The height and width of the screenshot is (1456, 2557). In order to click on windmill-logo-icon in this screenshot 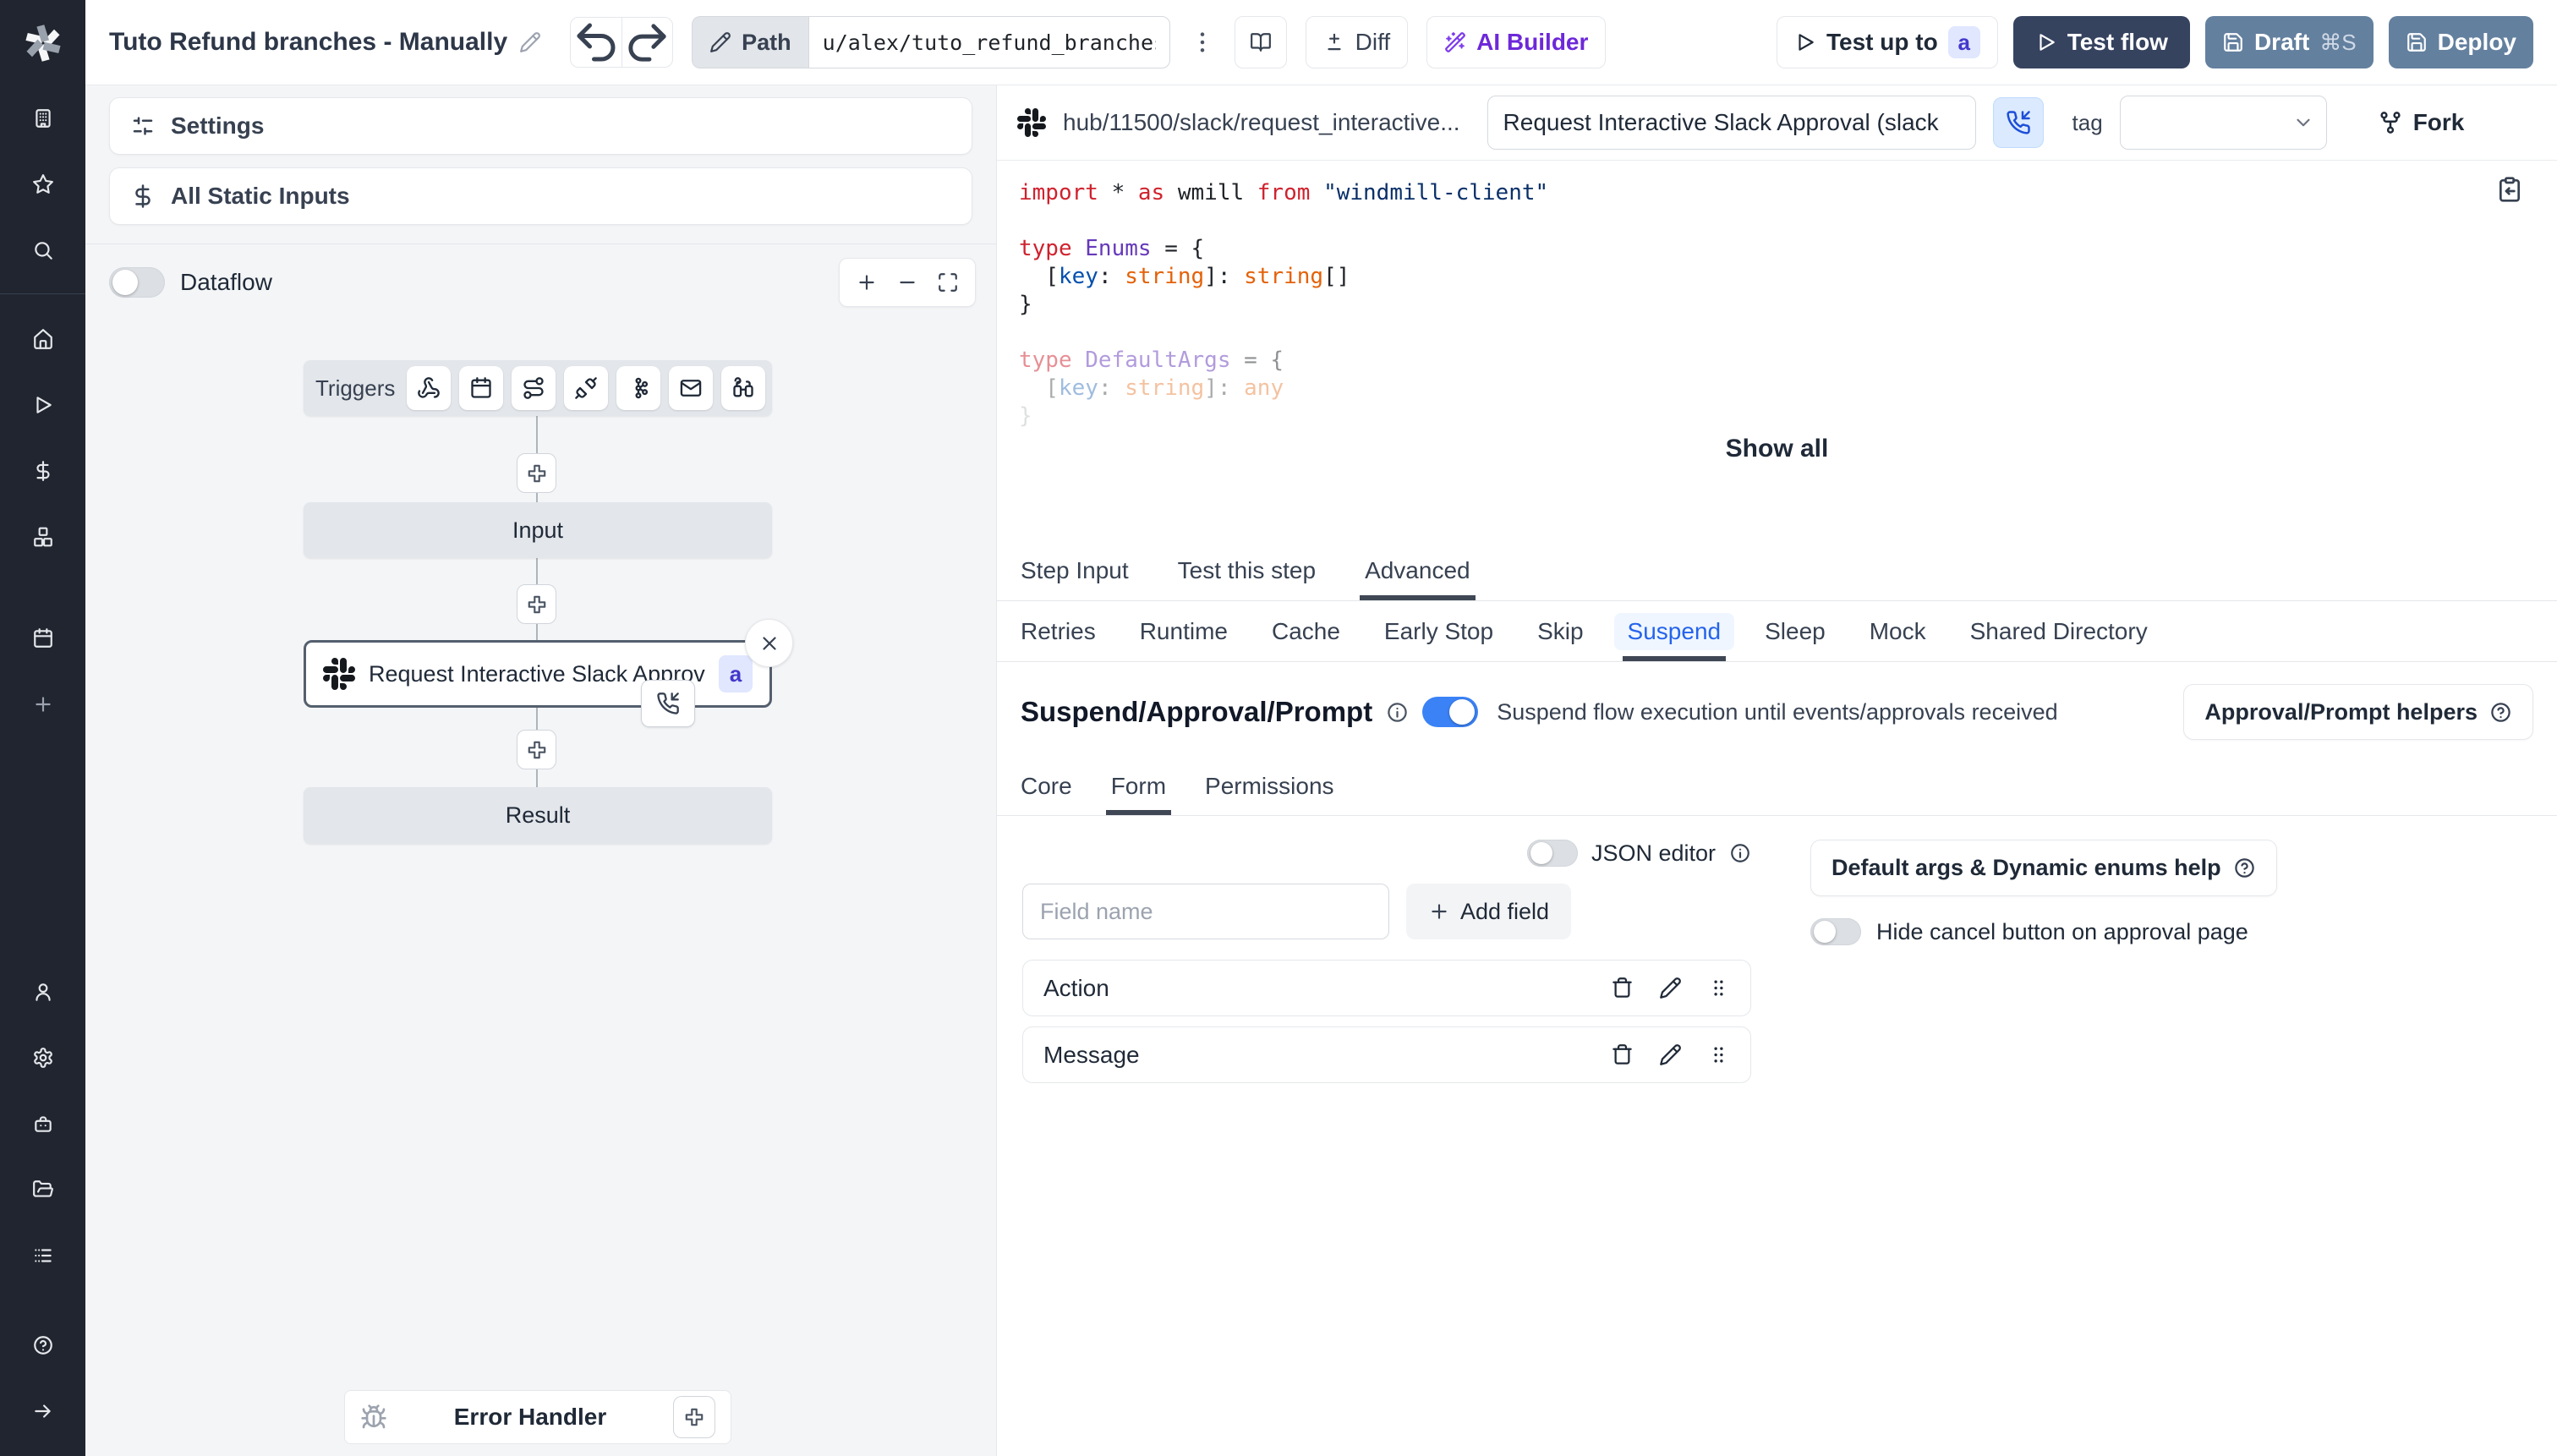, I will do `click(42, 43)`.